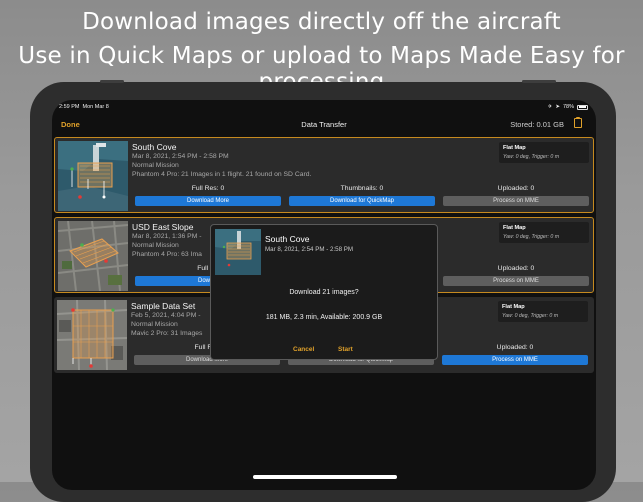 This screenshot has width=643, height=502. I want to click on airplane-icon: ✈, so click(550, 107).